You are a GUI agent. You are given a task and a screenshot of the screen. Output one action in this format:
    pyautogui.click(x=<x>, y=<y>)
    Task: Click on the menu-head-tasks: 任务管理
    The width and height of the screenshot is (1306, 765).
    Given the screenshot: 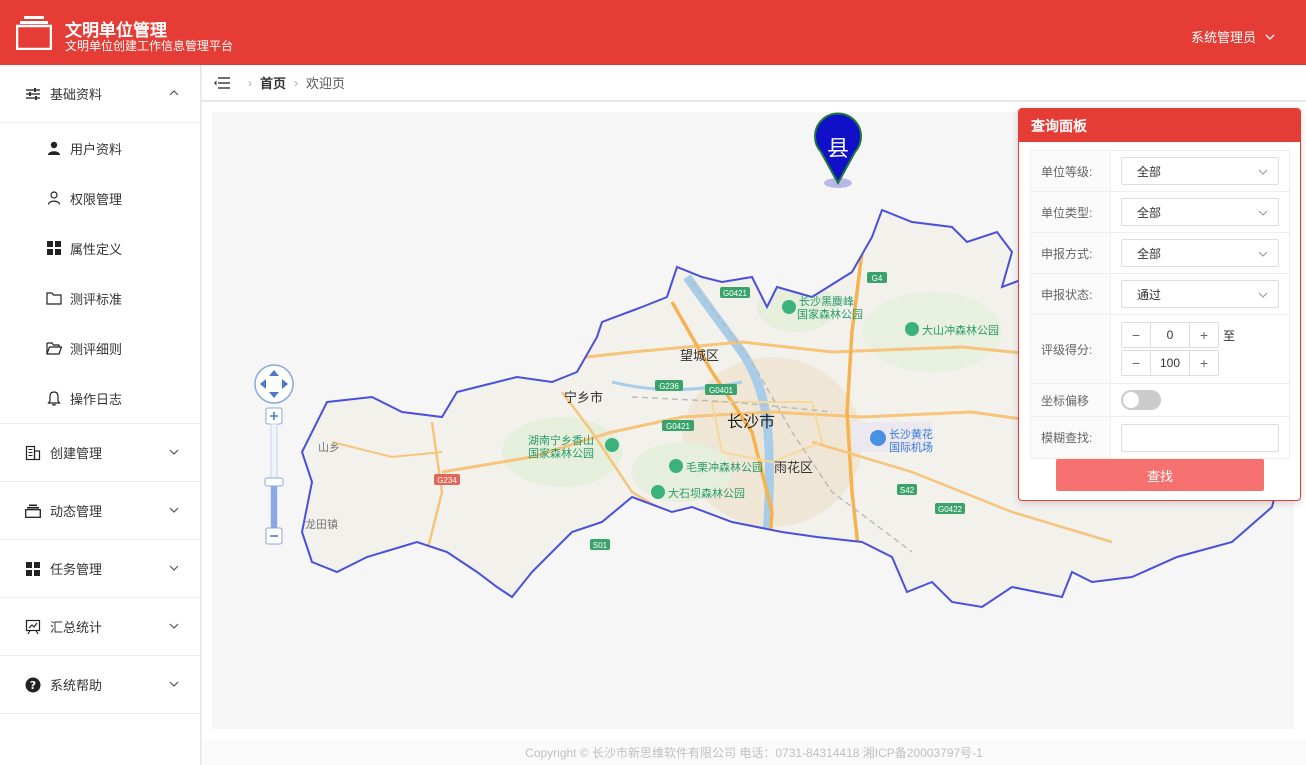 What is the action you would take?
    pyautogui.click(x=100, y=568)
    